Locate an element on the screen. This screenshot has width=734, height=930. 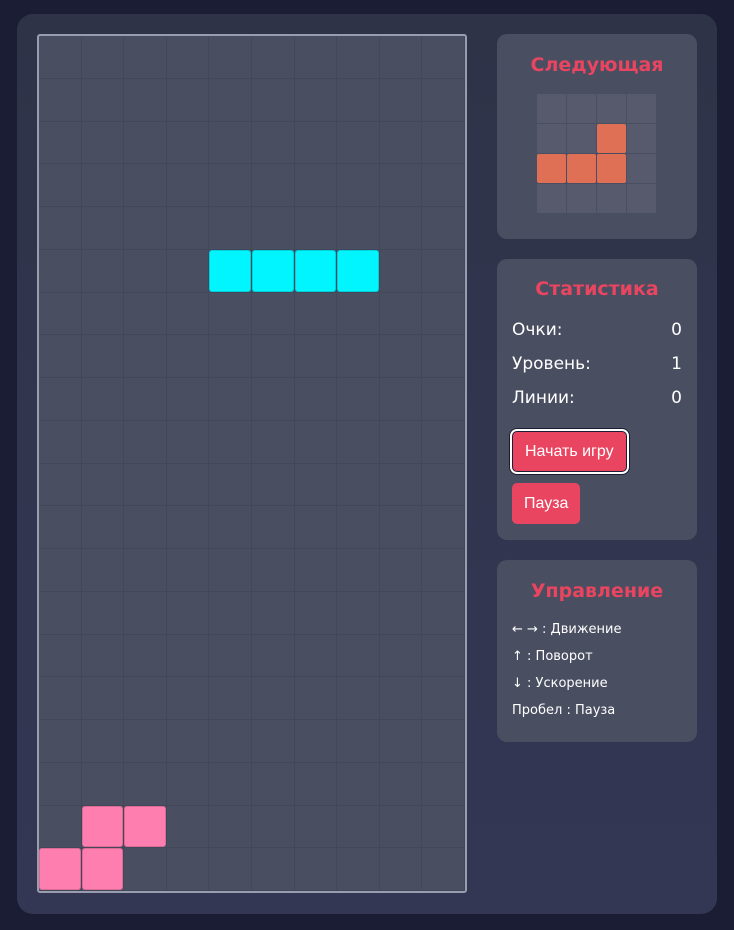
controls-title: Управление is located at coordinates (597, 591).